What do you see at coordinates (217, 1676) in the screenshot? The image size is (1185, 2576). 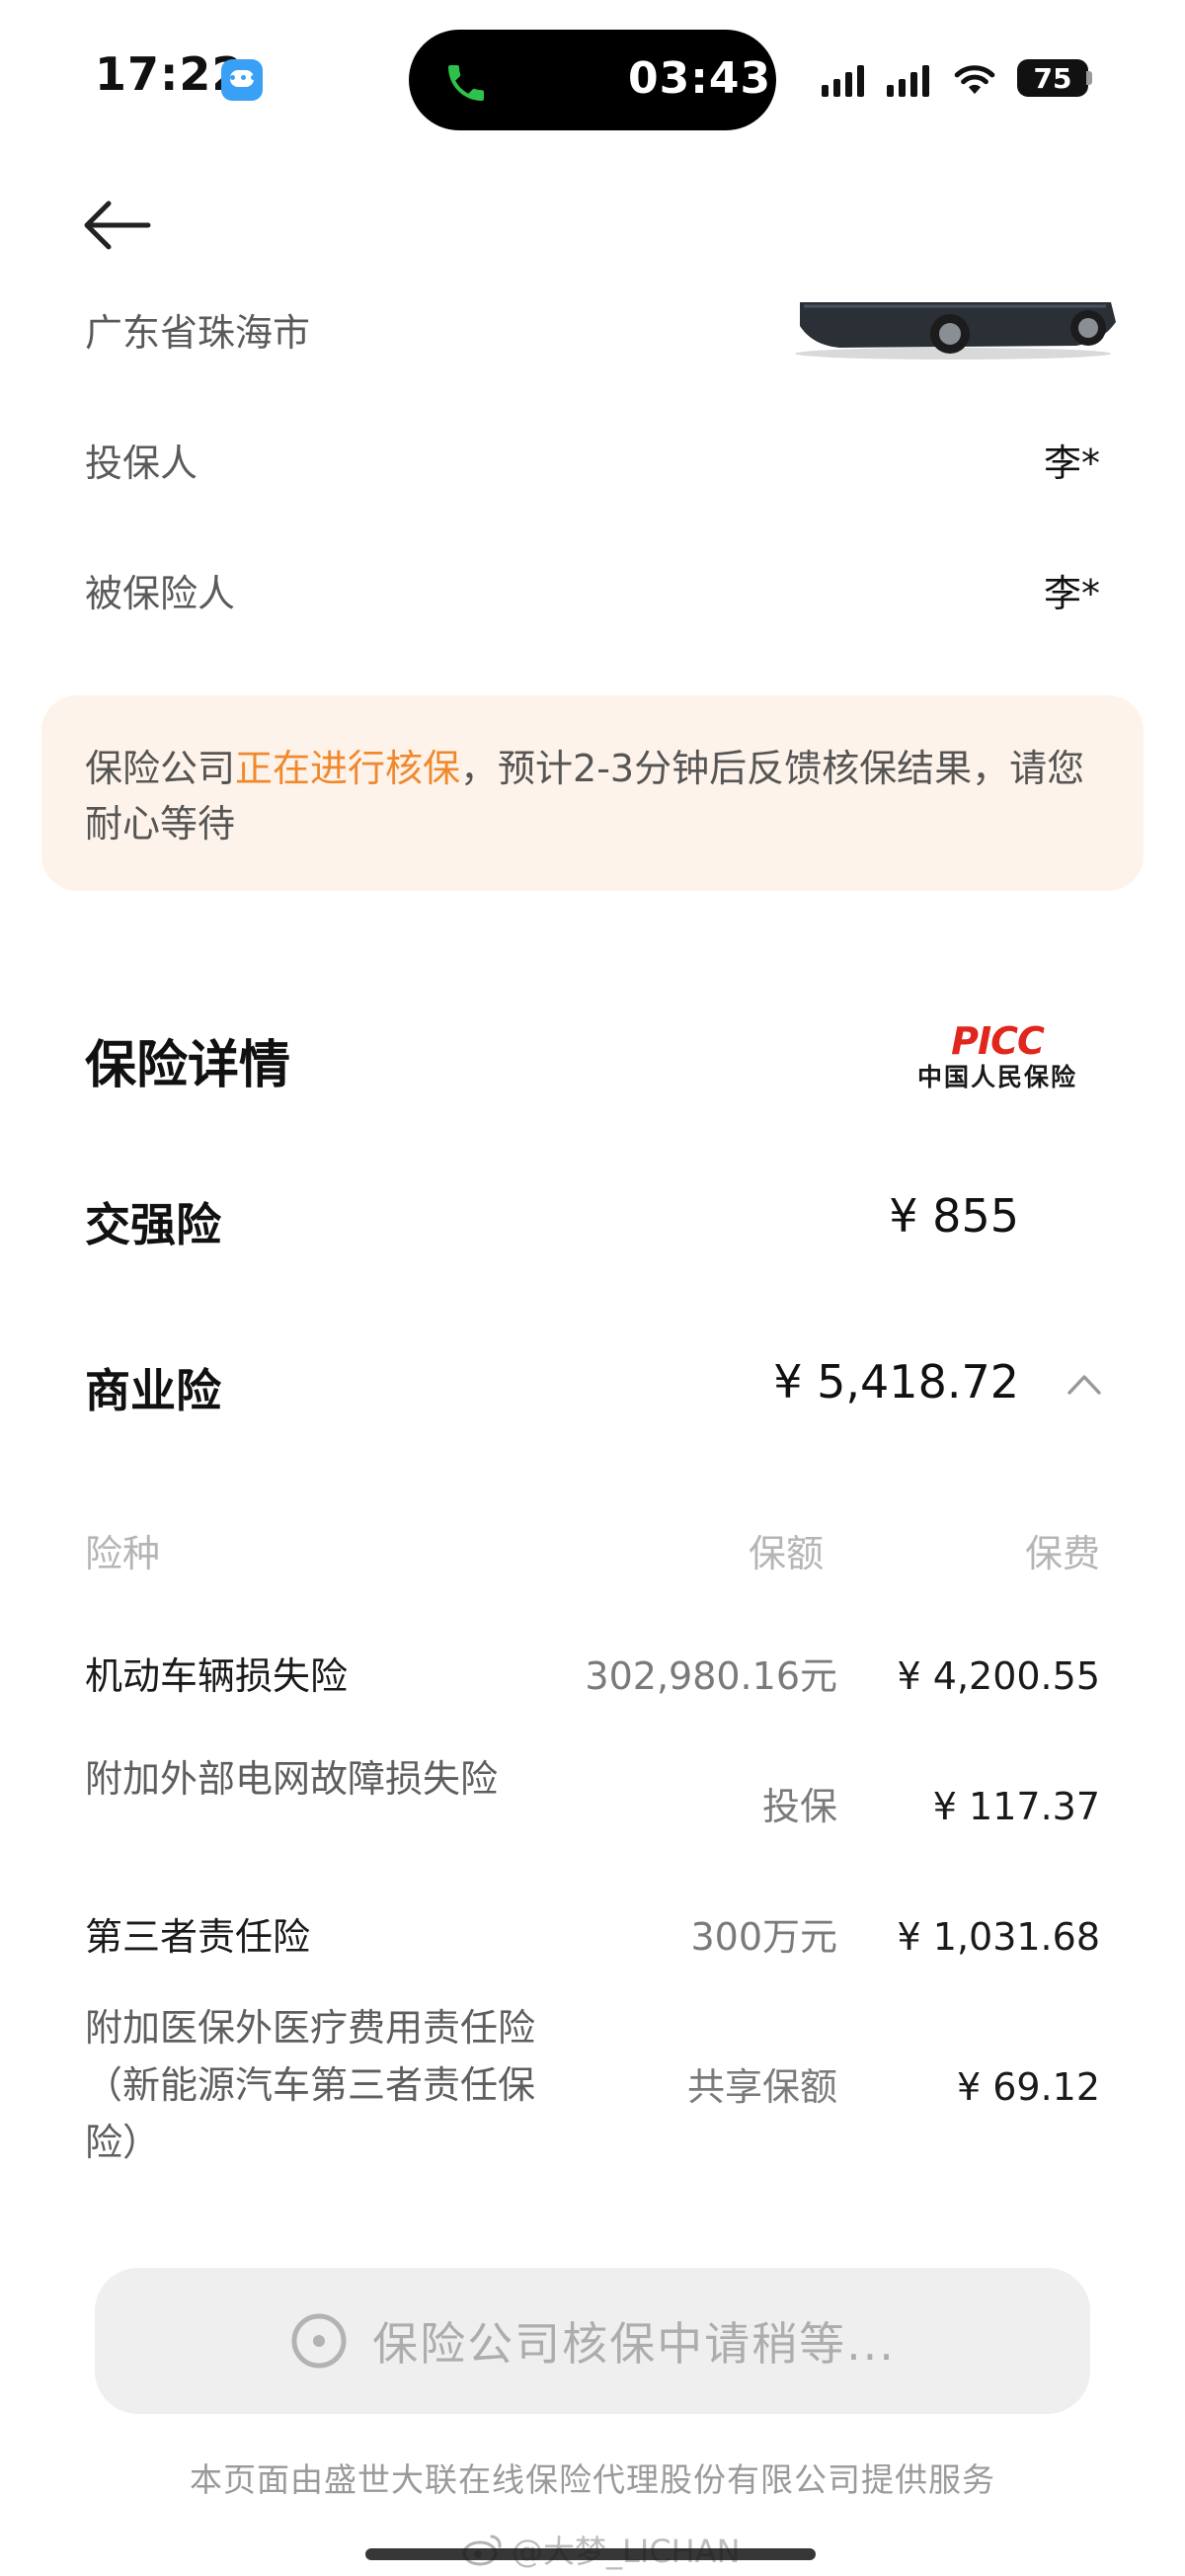 I see `coverage-name: 机动车辆损失险` at bounding box center [217, 1676].